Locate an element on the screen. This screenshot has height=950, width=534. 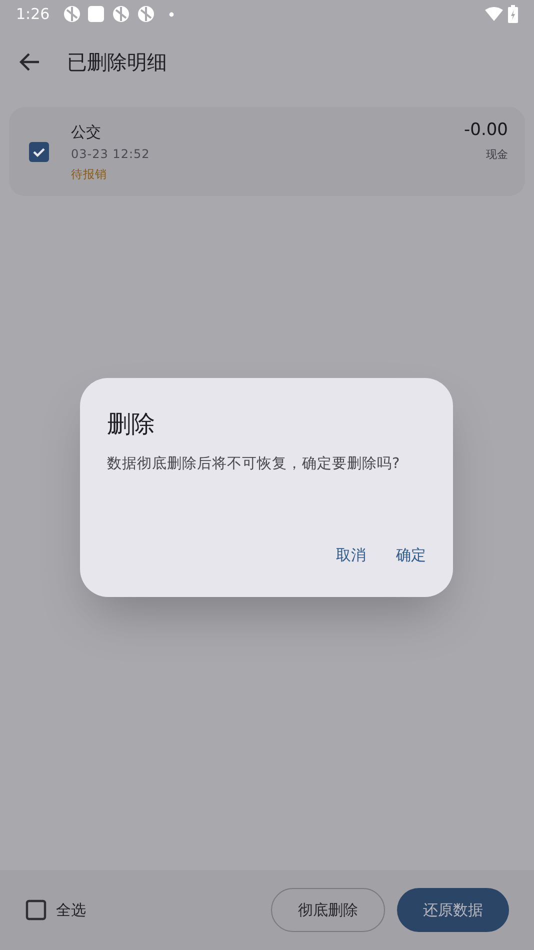
confirm-button: 确定 is located at coordinates (411, 555).